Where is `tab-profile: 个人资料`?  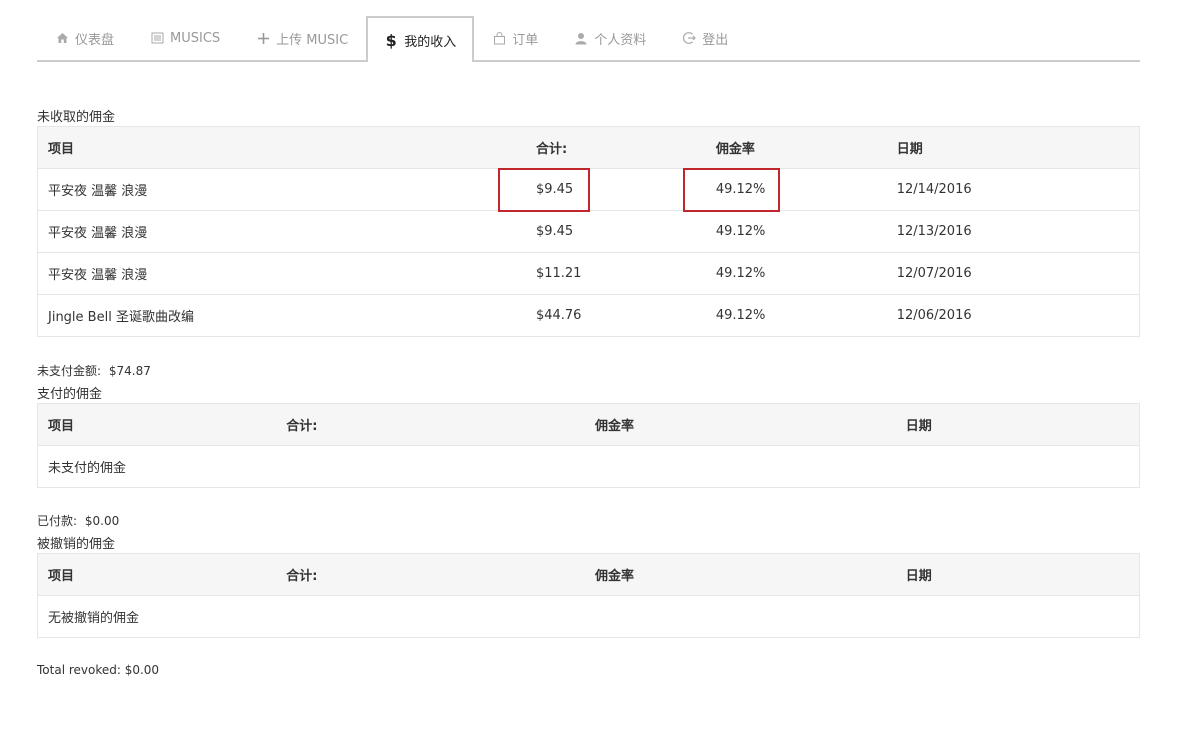
tab-profile: 个人资料 is located at coordinates (610, 38).